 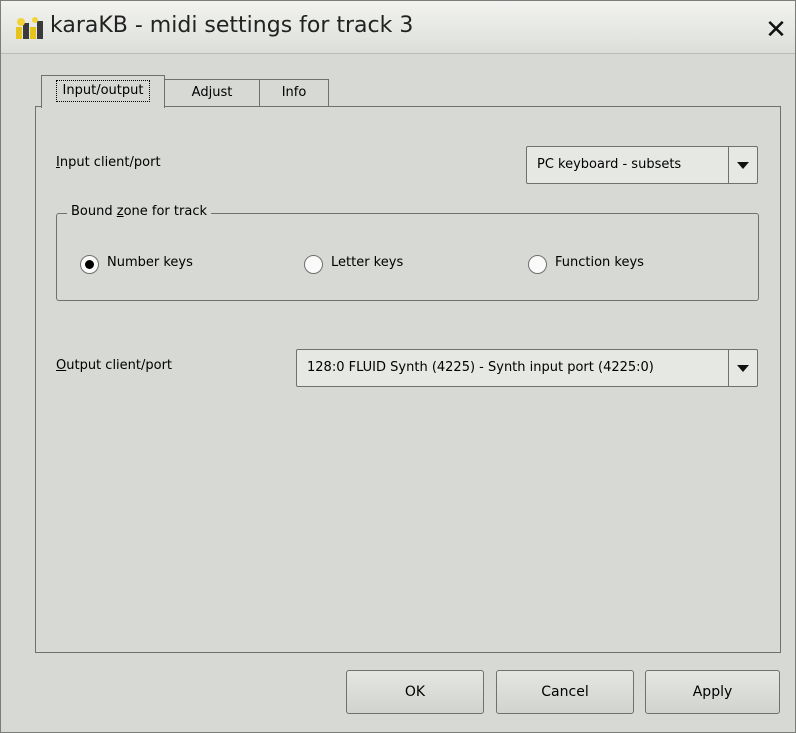 What do you see at coordinates (139, 211) in the screenshot?
I see `bound-zone-title: Bound zone for track` at bounding box center [139, 211].